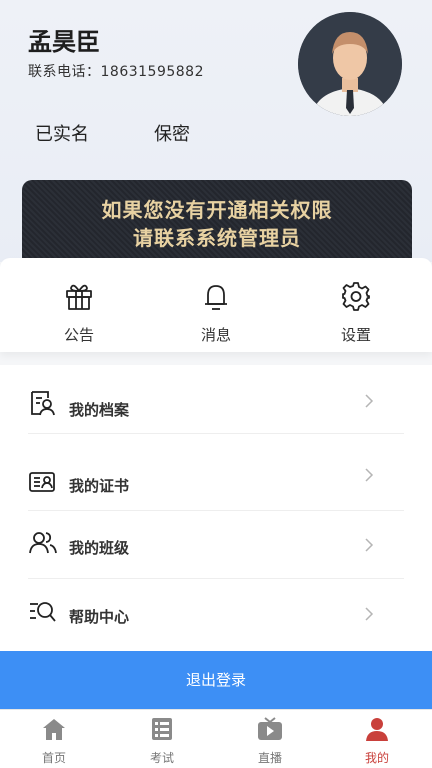  What do you see at coordinates (116, 72) in the screenshot?
I see `user-phone: 联系电话：18631595882` at bounding box center [116, 72].